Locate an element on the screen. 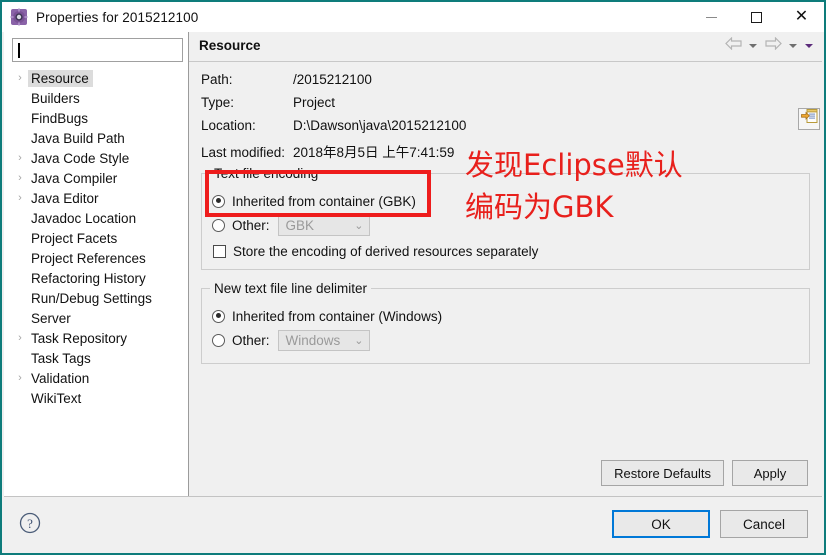 This screenshot has height=555, width=826. delimiter-inherited-radio is located at coordinates (218, 316).